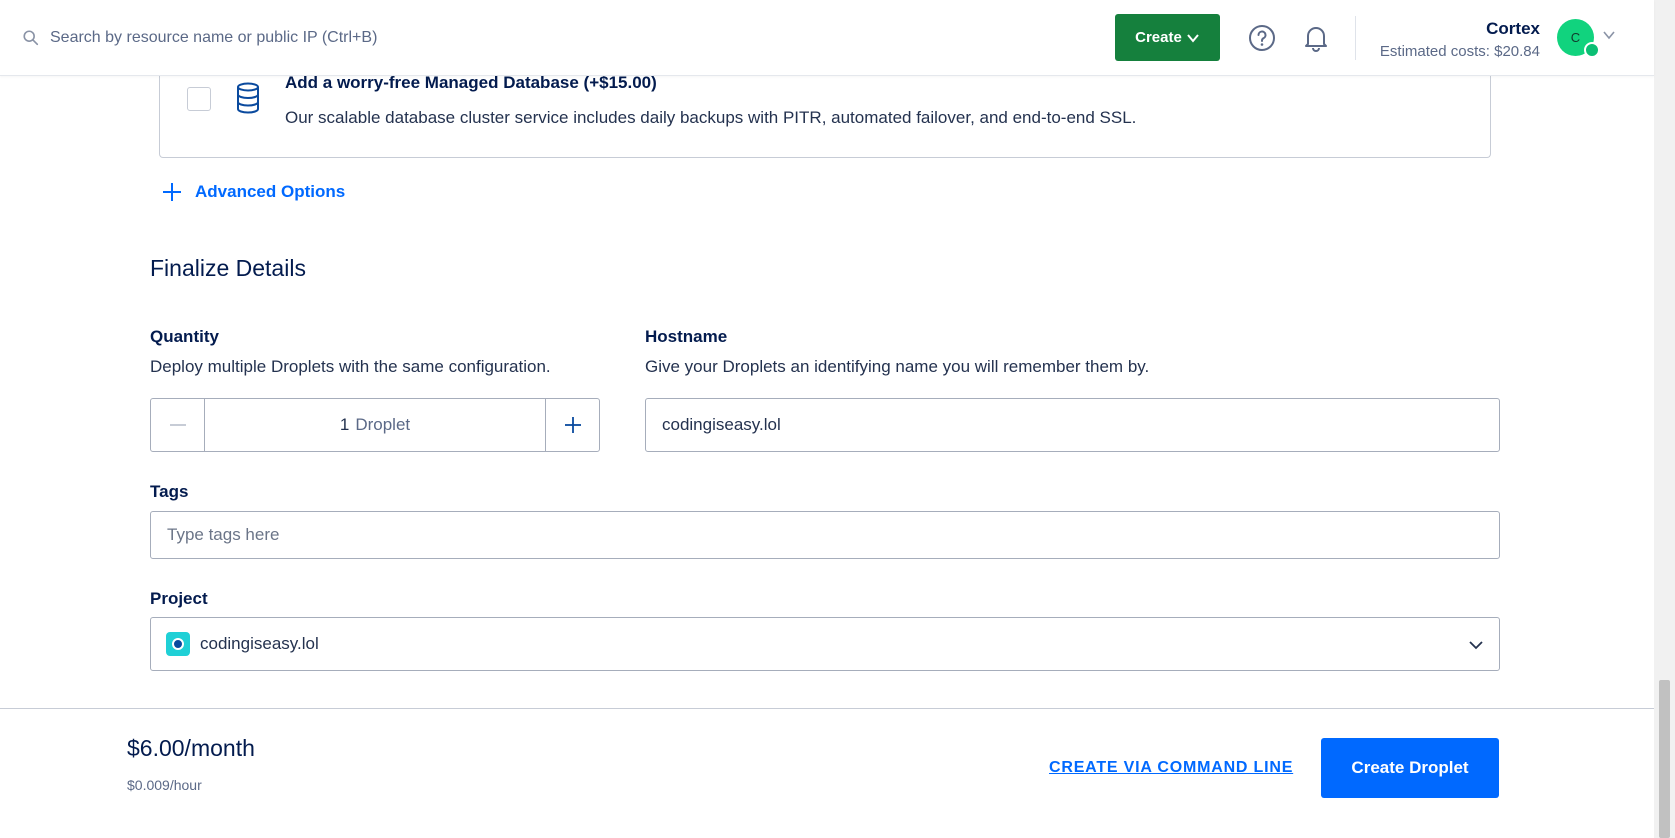 The width and height of the screenshot is (1675, 838). I want to click on tags-placeholder: Type tags here, so click(223, 534).